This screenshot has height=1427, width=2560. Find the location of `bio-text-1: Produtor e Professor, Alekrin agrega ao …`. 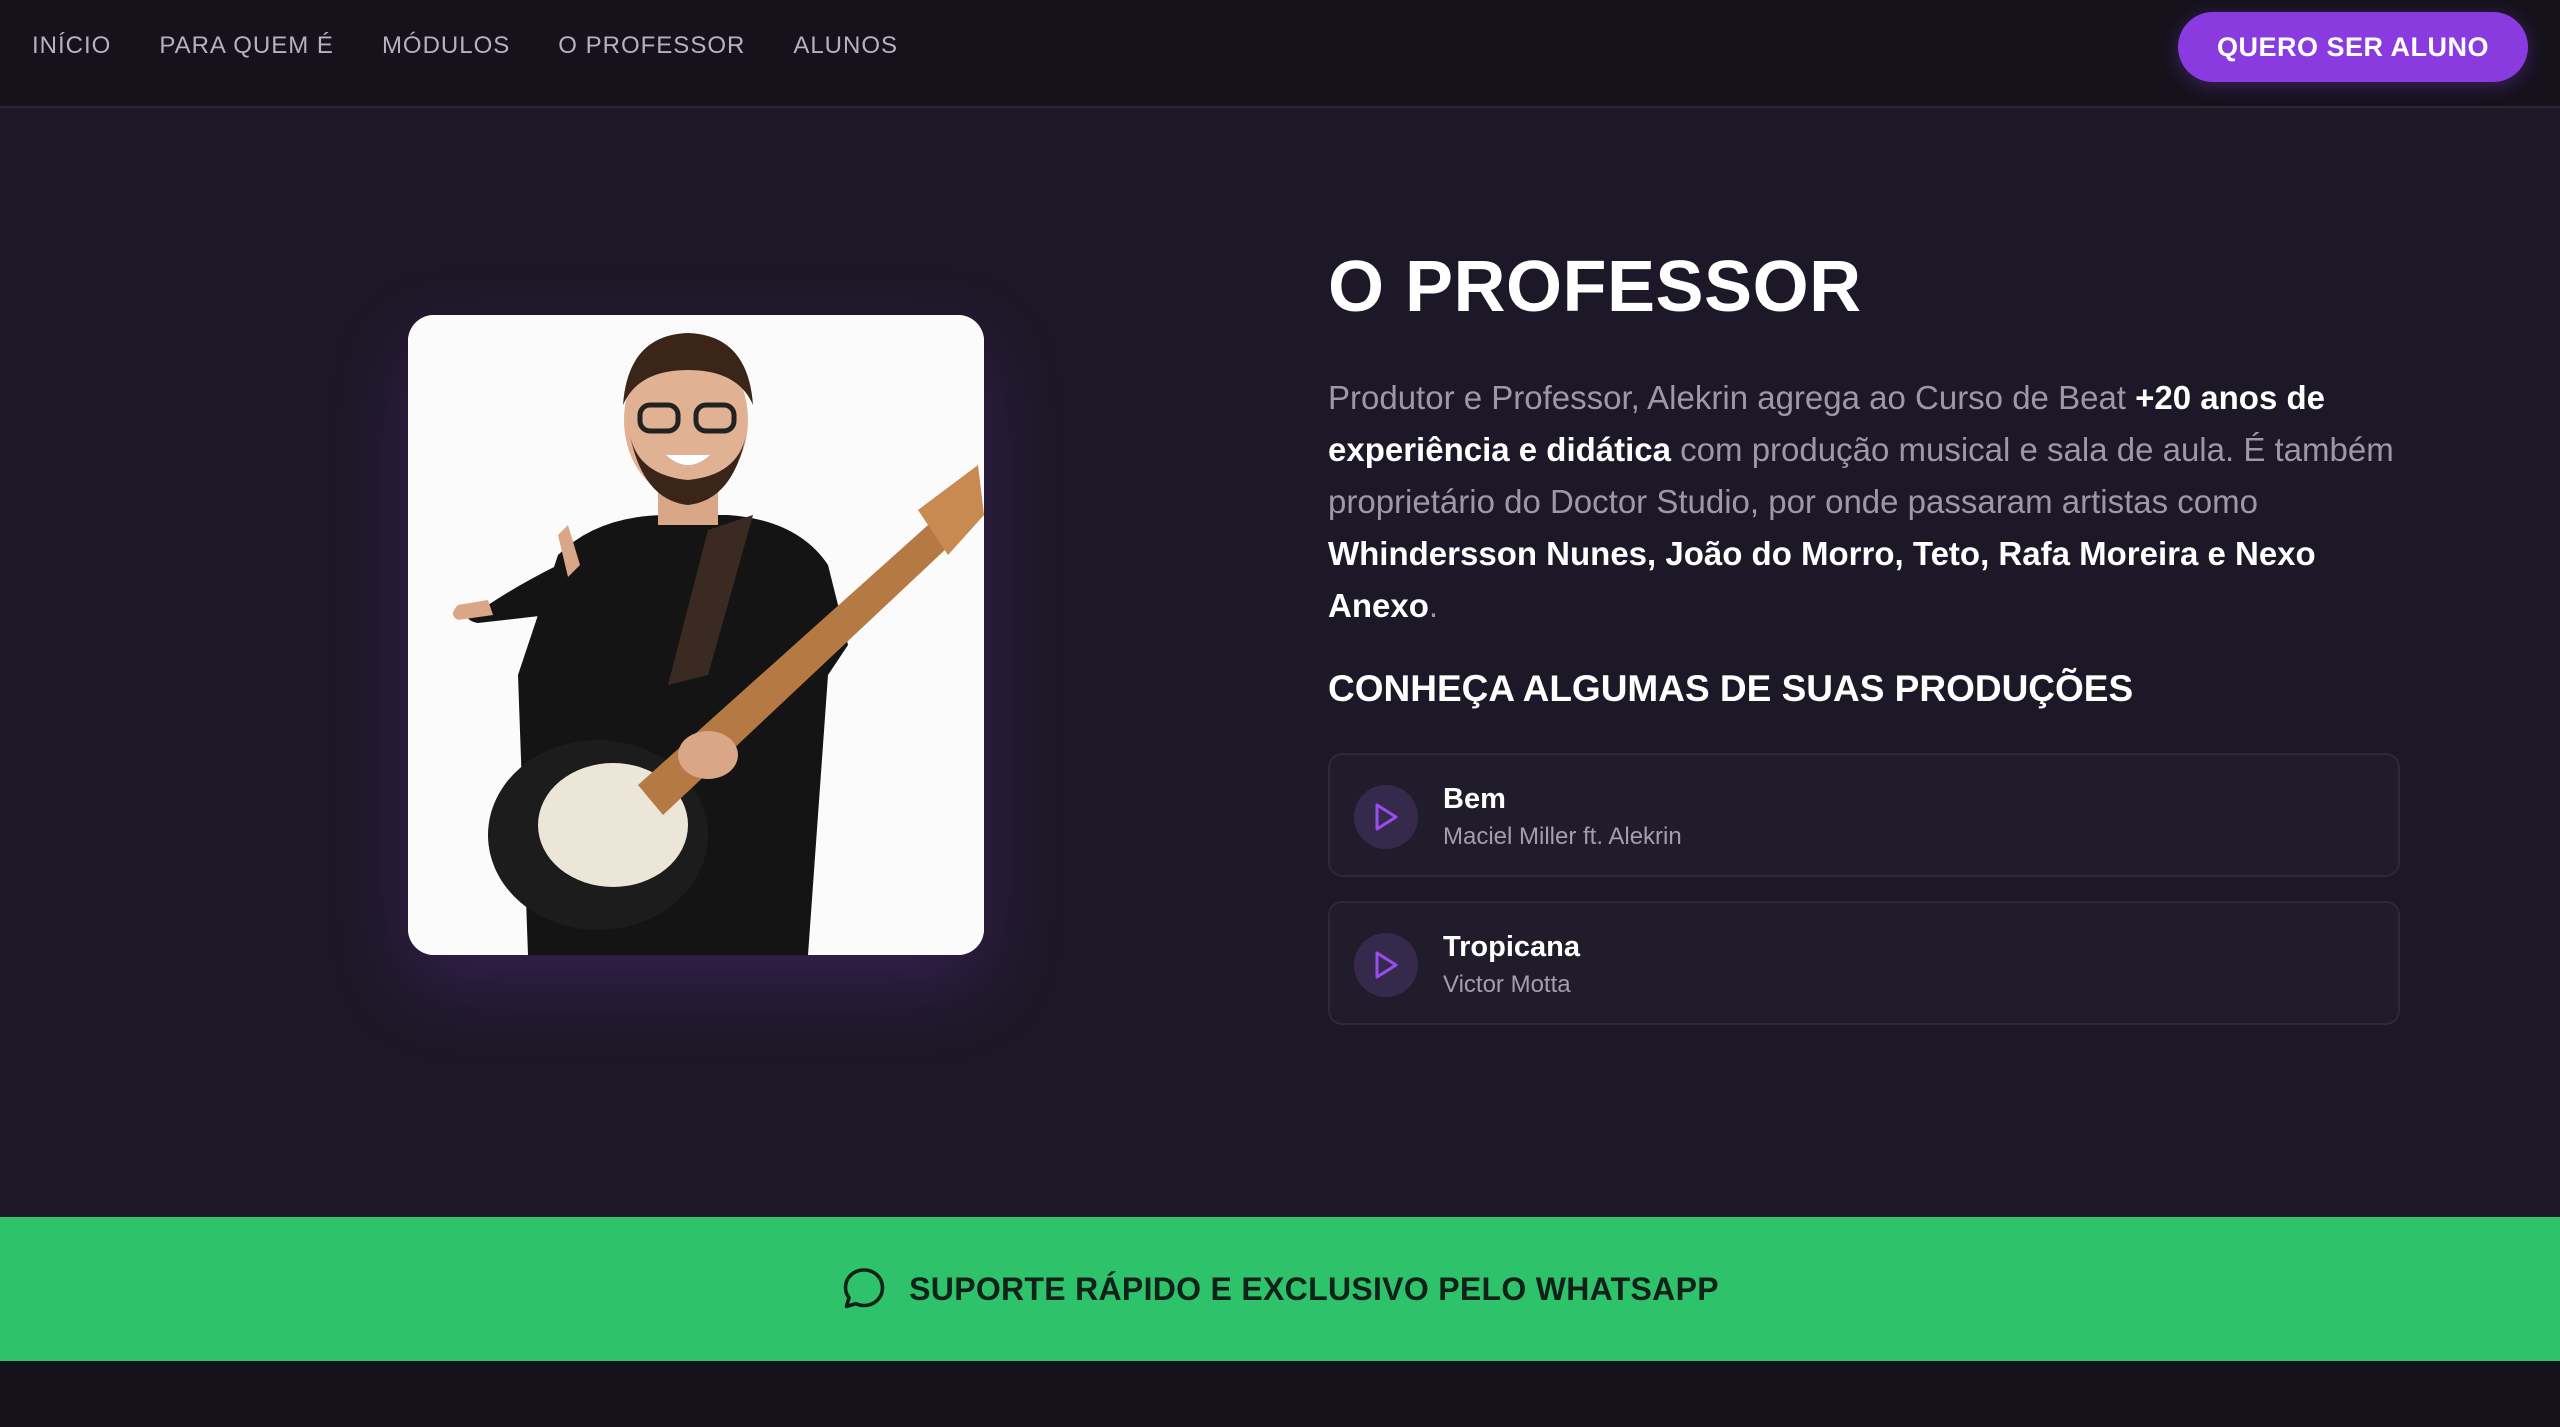

bio-text-1: Produtor e Professor, Alekrin agrega ao … is located at coordinates (1732, 397).